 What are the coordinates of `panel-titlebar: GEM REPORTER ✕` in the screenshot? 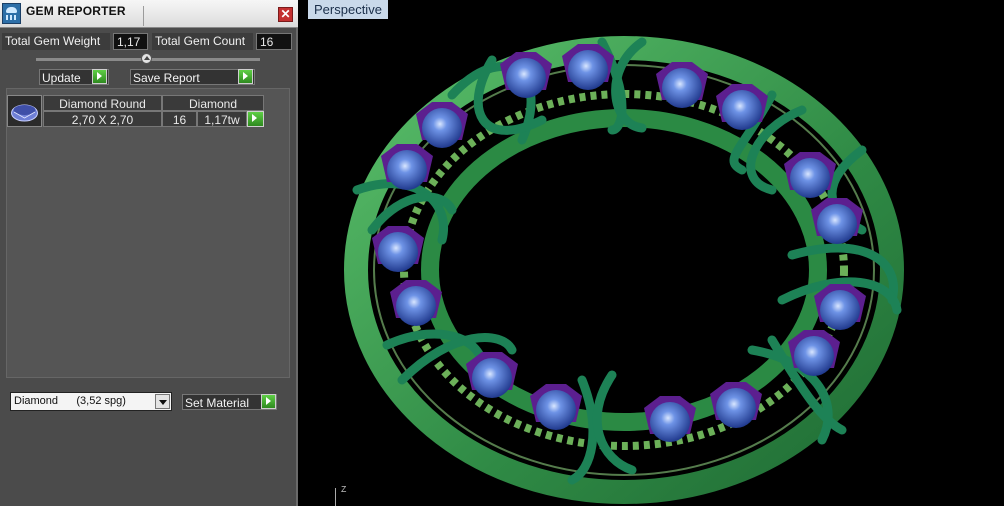 It's located at (149, 14).